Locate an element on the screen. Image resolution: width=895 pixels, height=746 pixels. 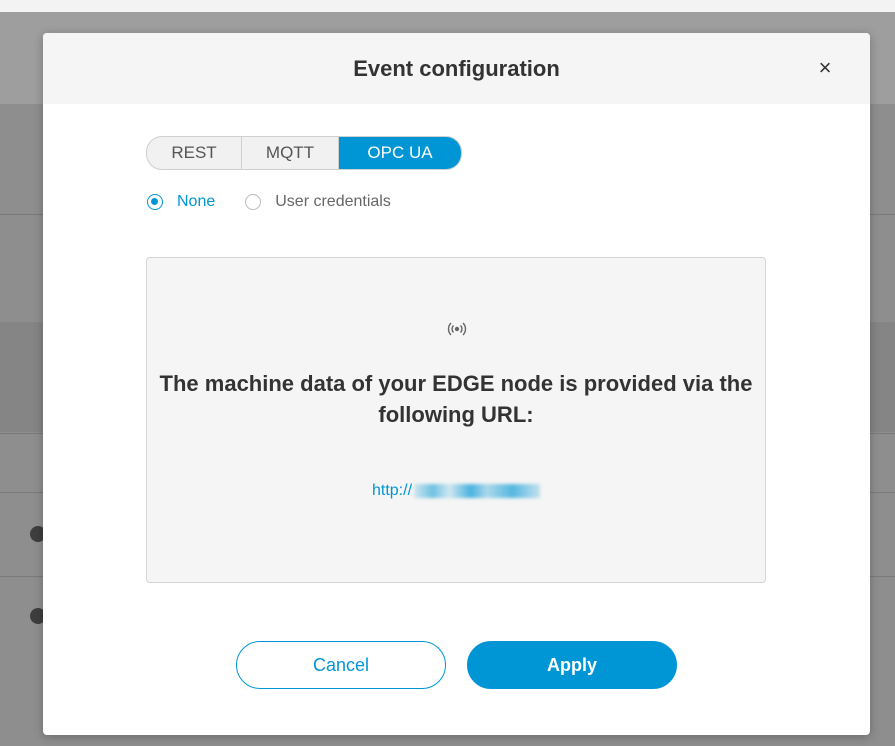
edge-url-link: http:// is located at coordinates (456, 490).